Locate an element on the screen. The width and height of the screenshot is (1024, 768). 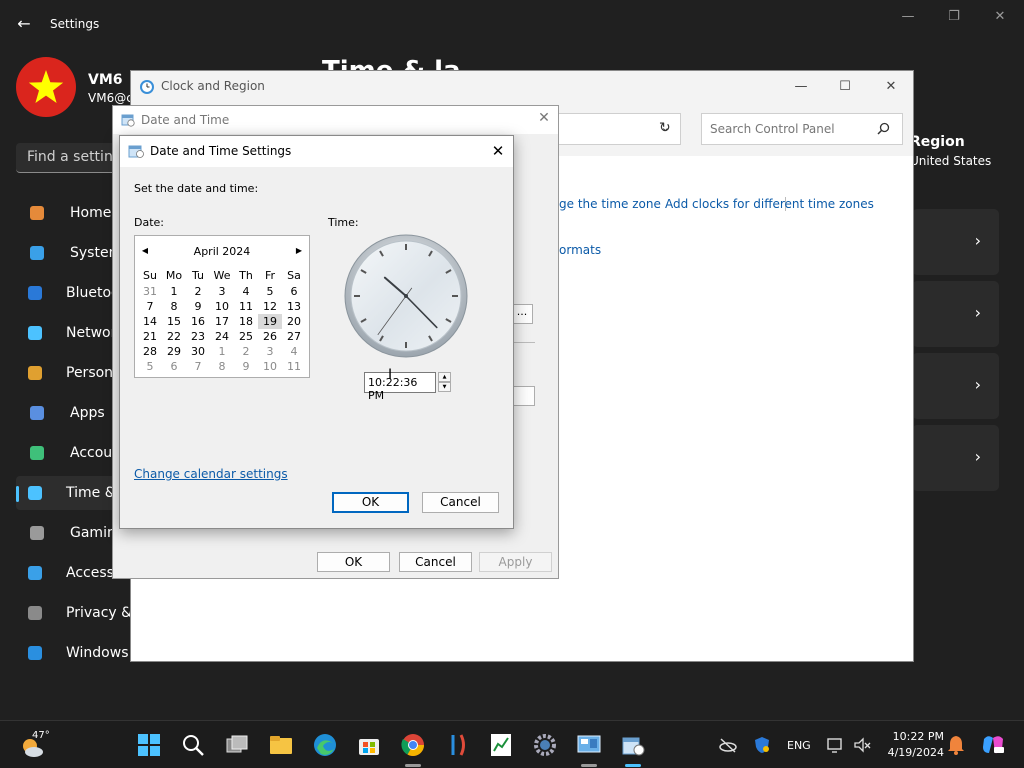
calendar-day: 17 is located at coordinates (222, 321).